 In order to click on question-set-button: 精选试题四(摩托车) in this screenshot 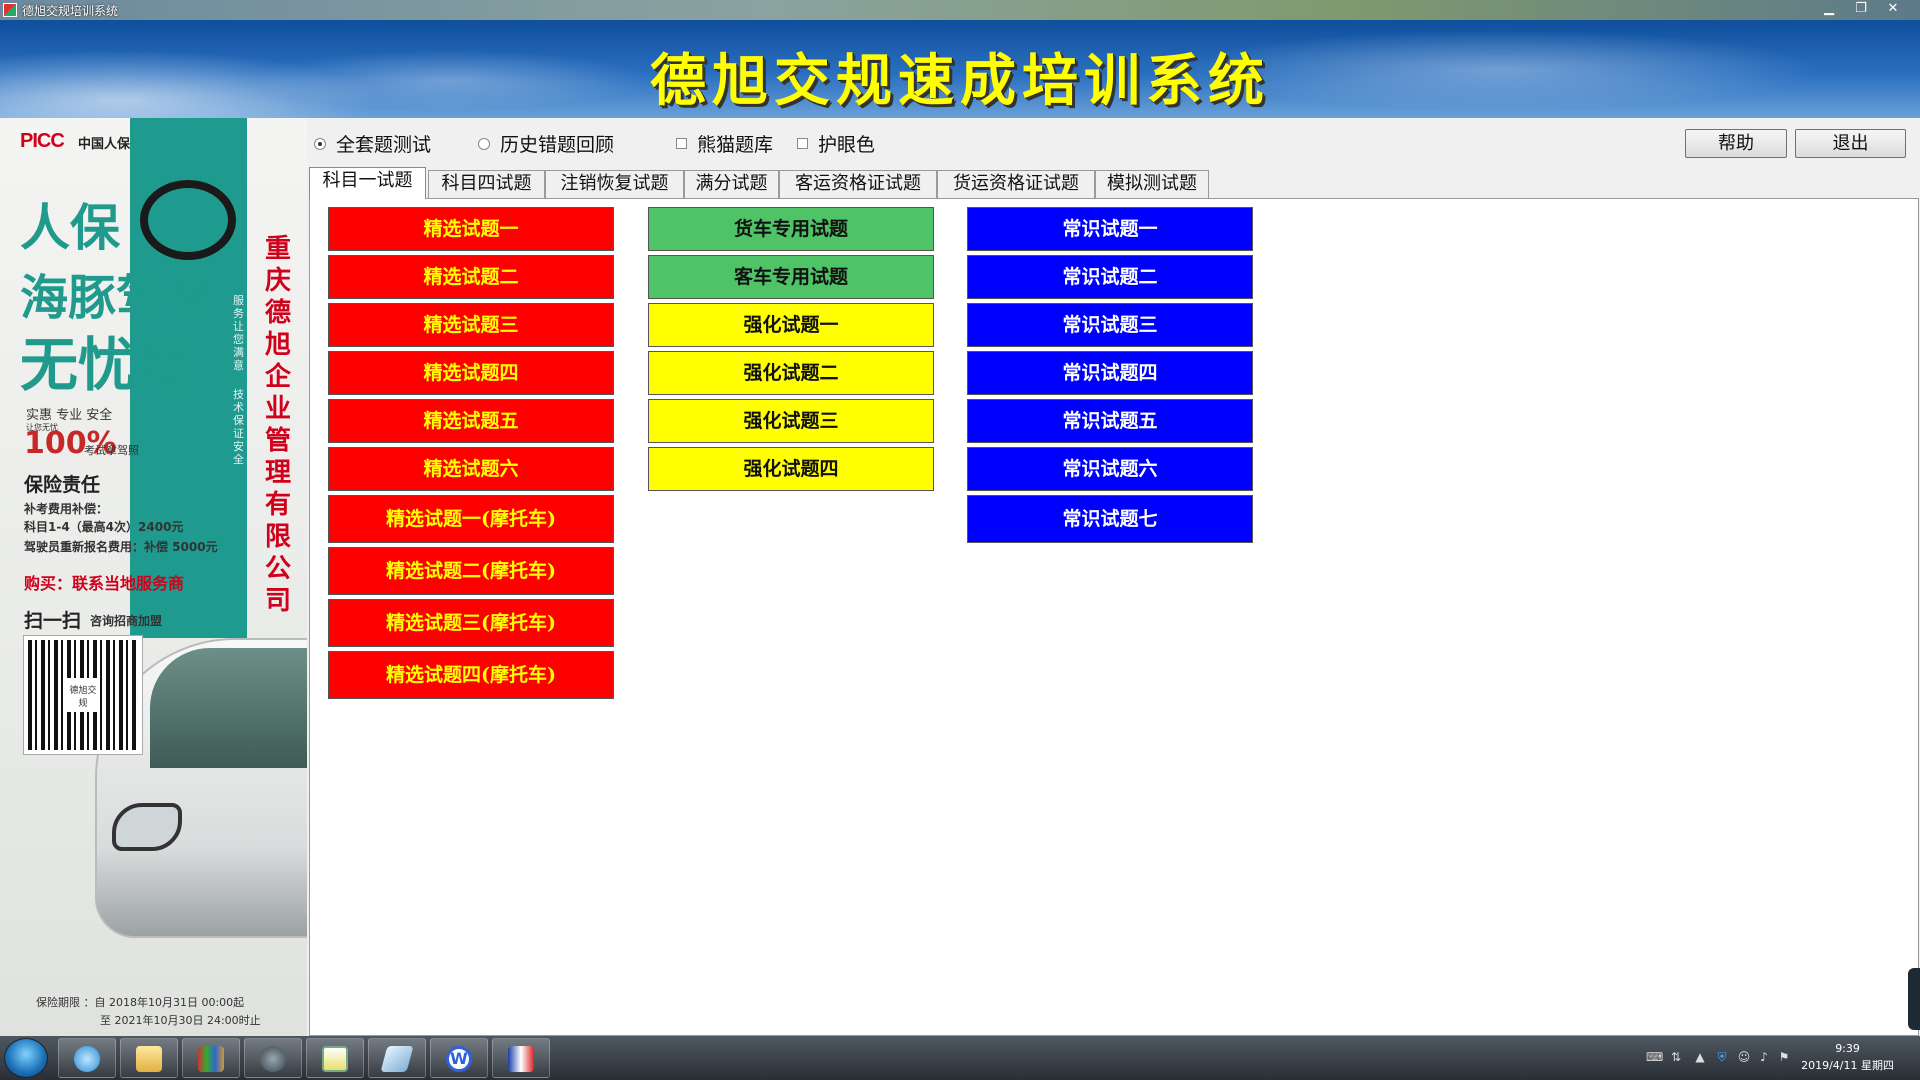, I will do `click(471, 675)`.